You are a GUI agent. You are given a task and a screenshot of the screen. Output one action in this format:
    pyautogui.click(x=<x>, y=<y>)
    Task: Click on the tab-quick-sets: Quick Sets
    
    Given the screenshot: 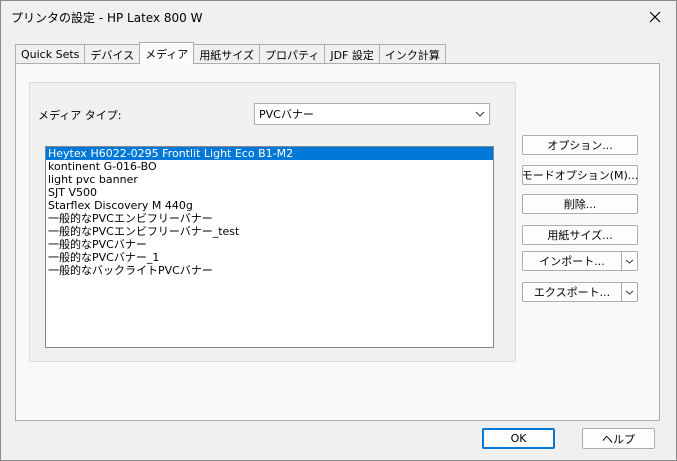 What is the action you would take?
    pyautogui.click(x=50, y=54)
    